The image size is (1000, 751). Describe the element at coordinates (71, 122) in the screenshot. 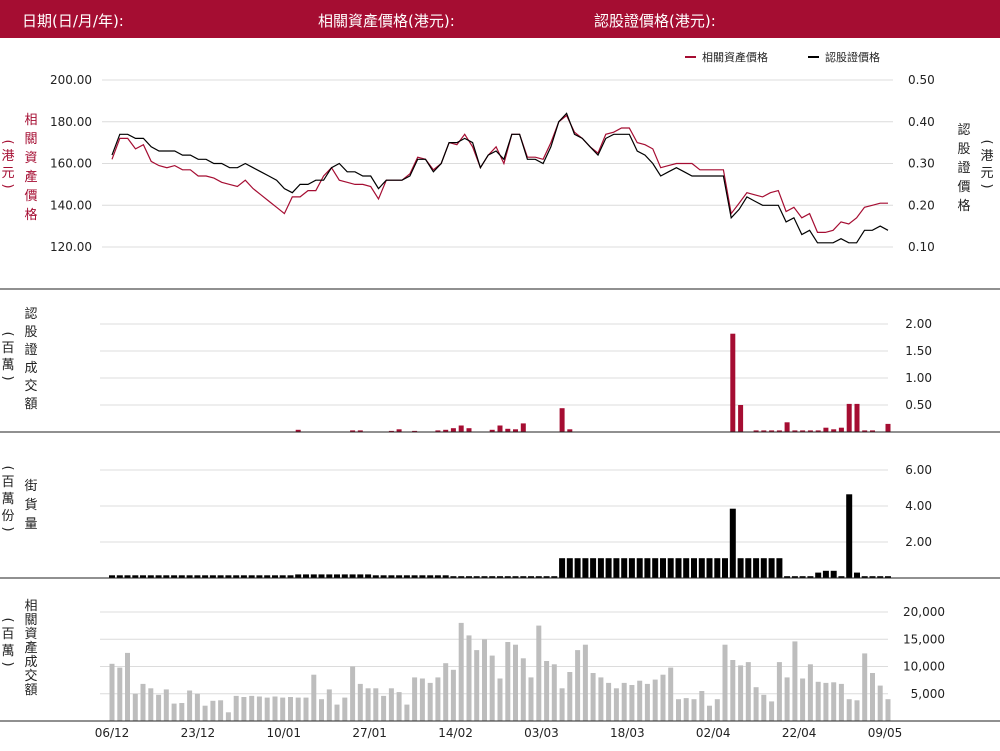

I see `left-tick-label: 180.00` at that location.